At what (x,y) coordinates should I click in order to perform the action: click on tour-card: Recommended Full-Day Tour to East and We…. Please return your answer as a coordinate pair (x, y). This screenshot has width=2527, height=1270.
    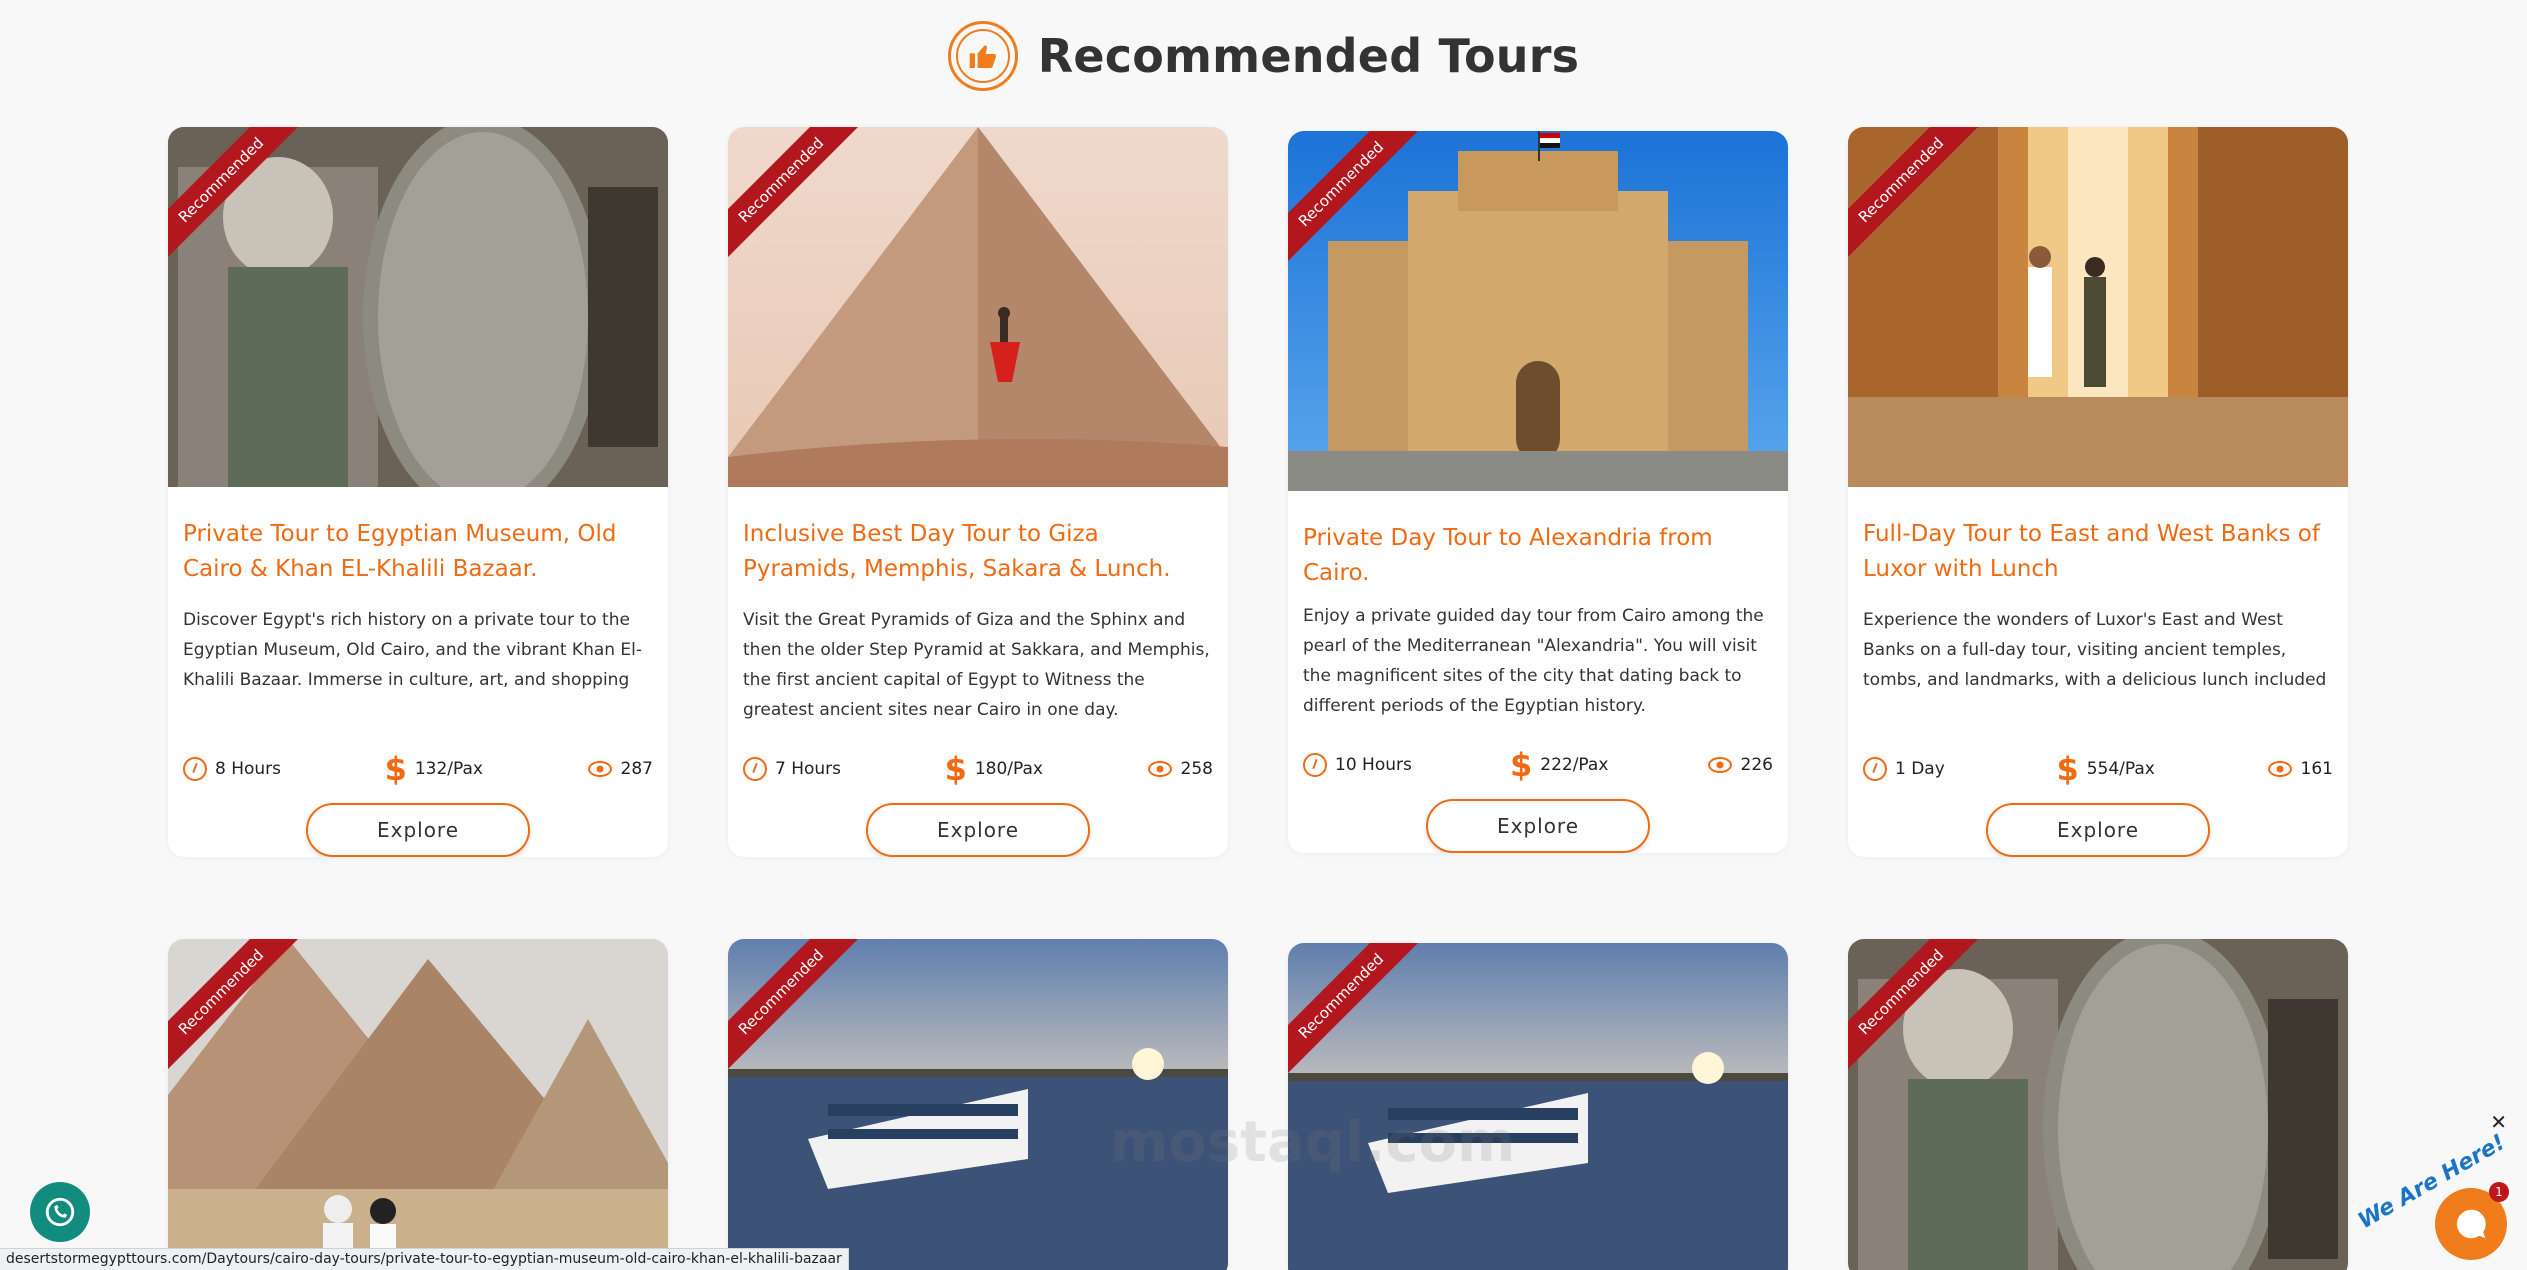
    Looking at the image, I should click on (2098, 492).